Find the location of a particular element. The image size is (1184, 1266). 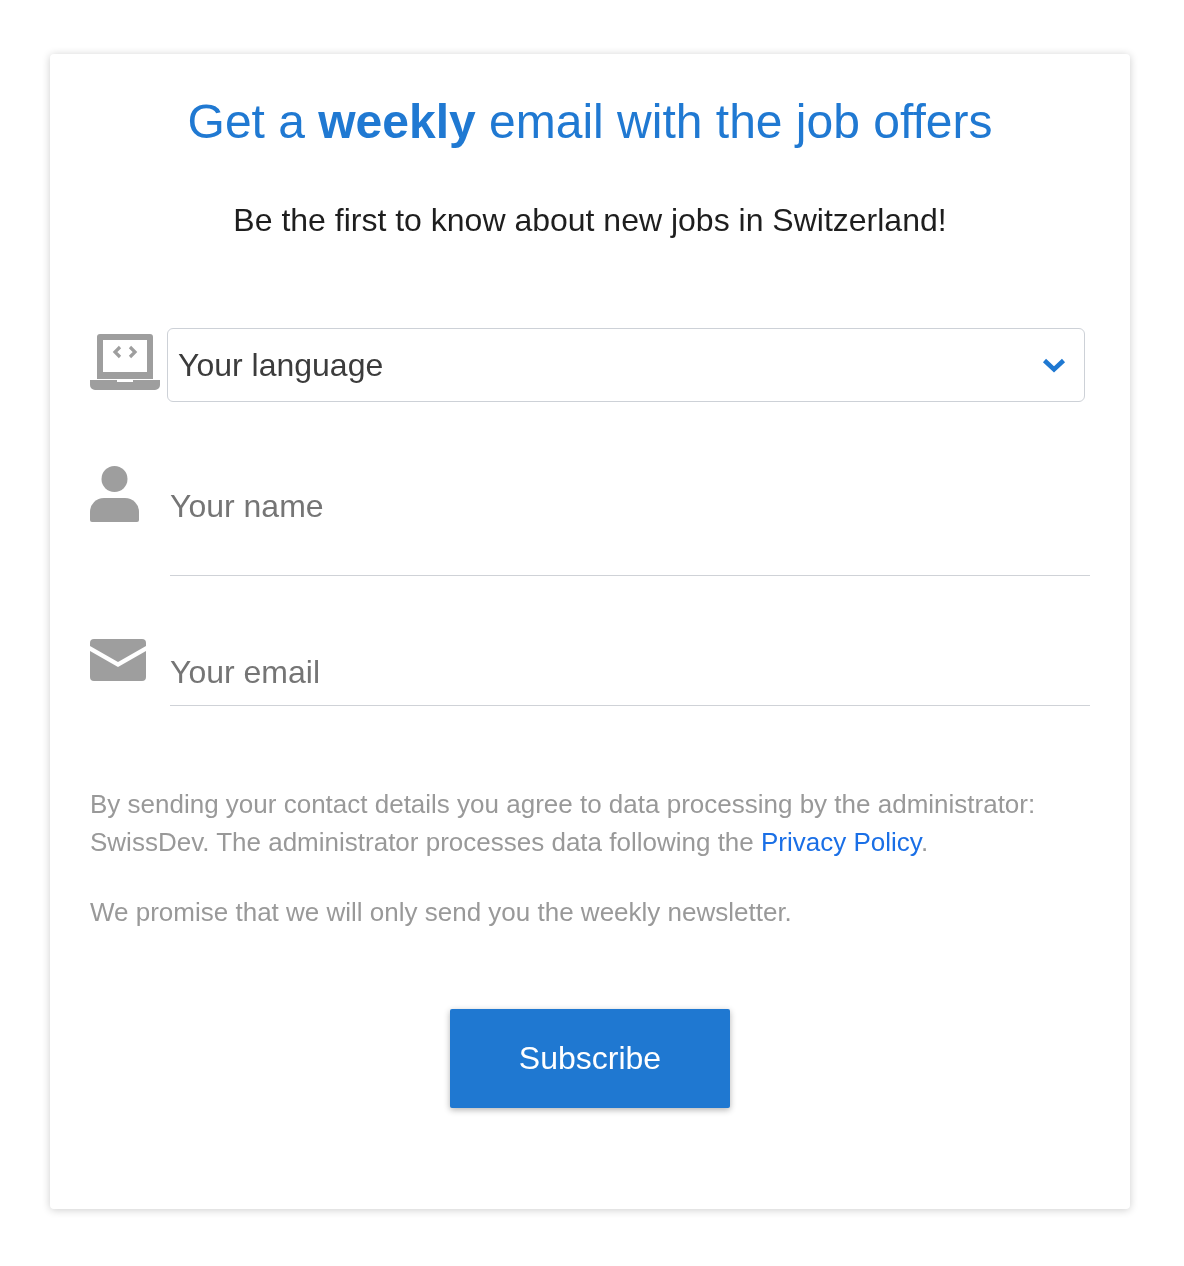

consent-text: By sending your contact details you agree to data processing by the administrator: SwissDev. The administrator processes data following the Privacy Policy. is located at coordinates (563, 823).